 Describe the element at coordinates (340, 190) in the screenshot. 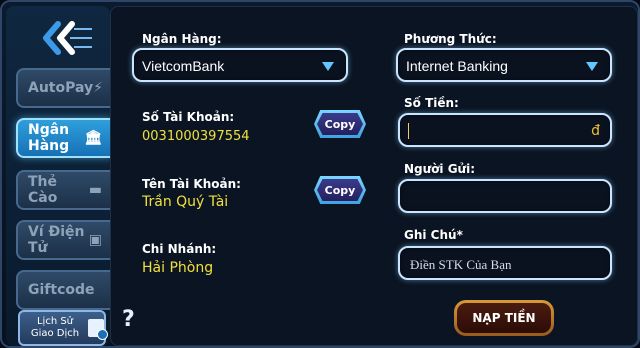

I see `copy-account-name-button: Copy` at that location.